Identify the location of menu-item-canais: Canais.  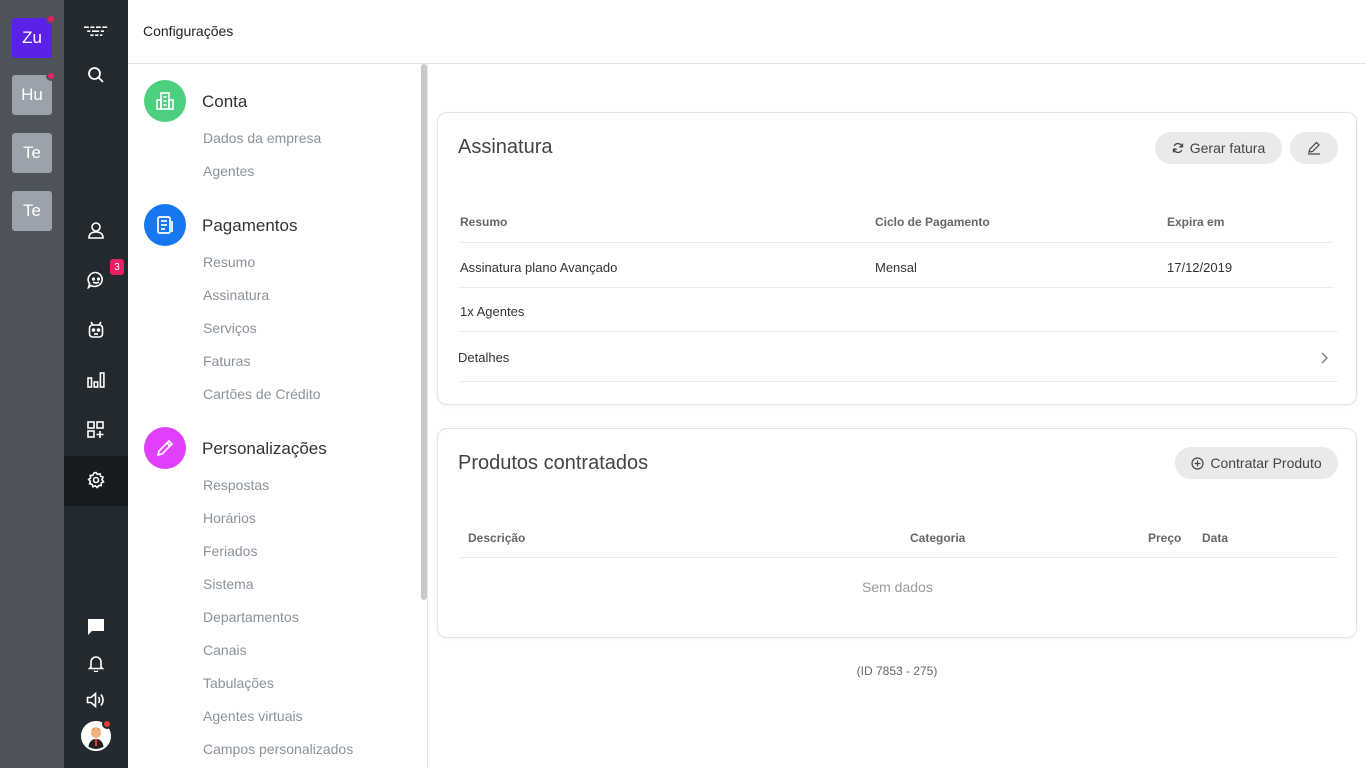
(225, 650).